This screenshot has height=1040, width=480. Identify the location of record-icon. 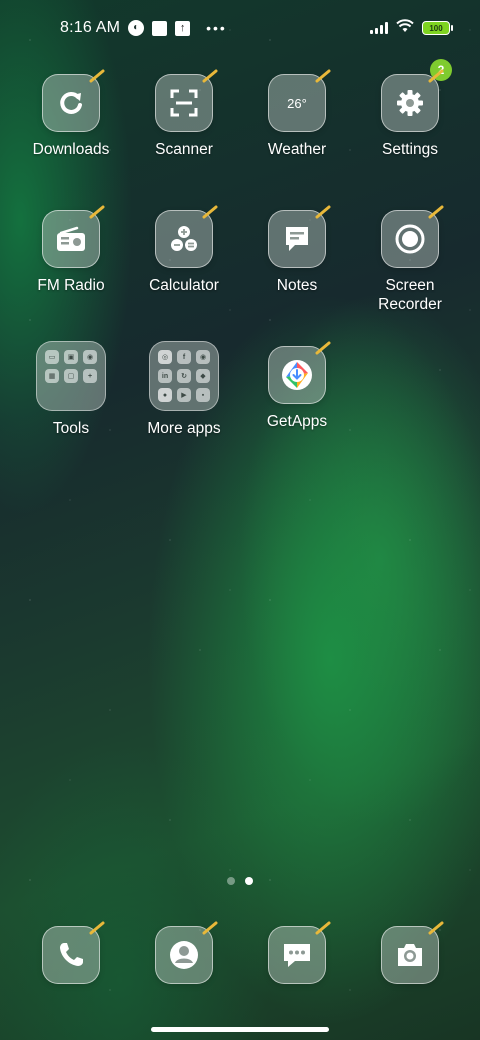
(412, 236).